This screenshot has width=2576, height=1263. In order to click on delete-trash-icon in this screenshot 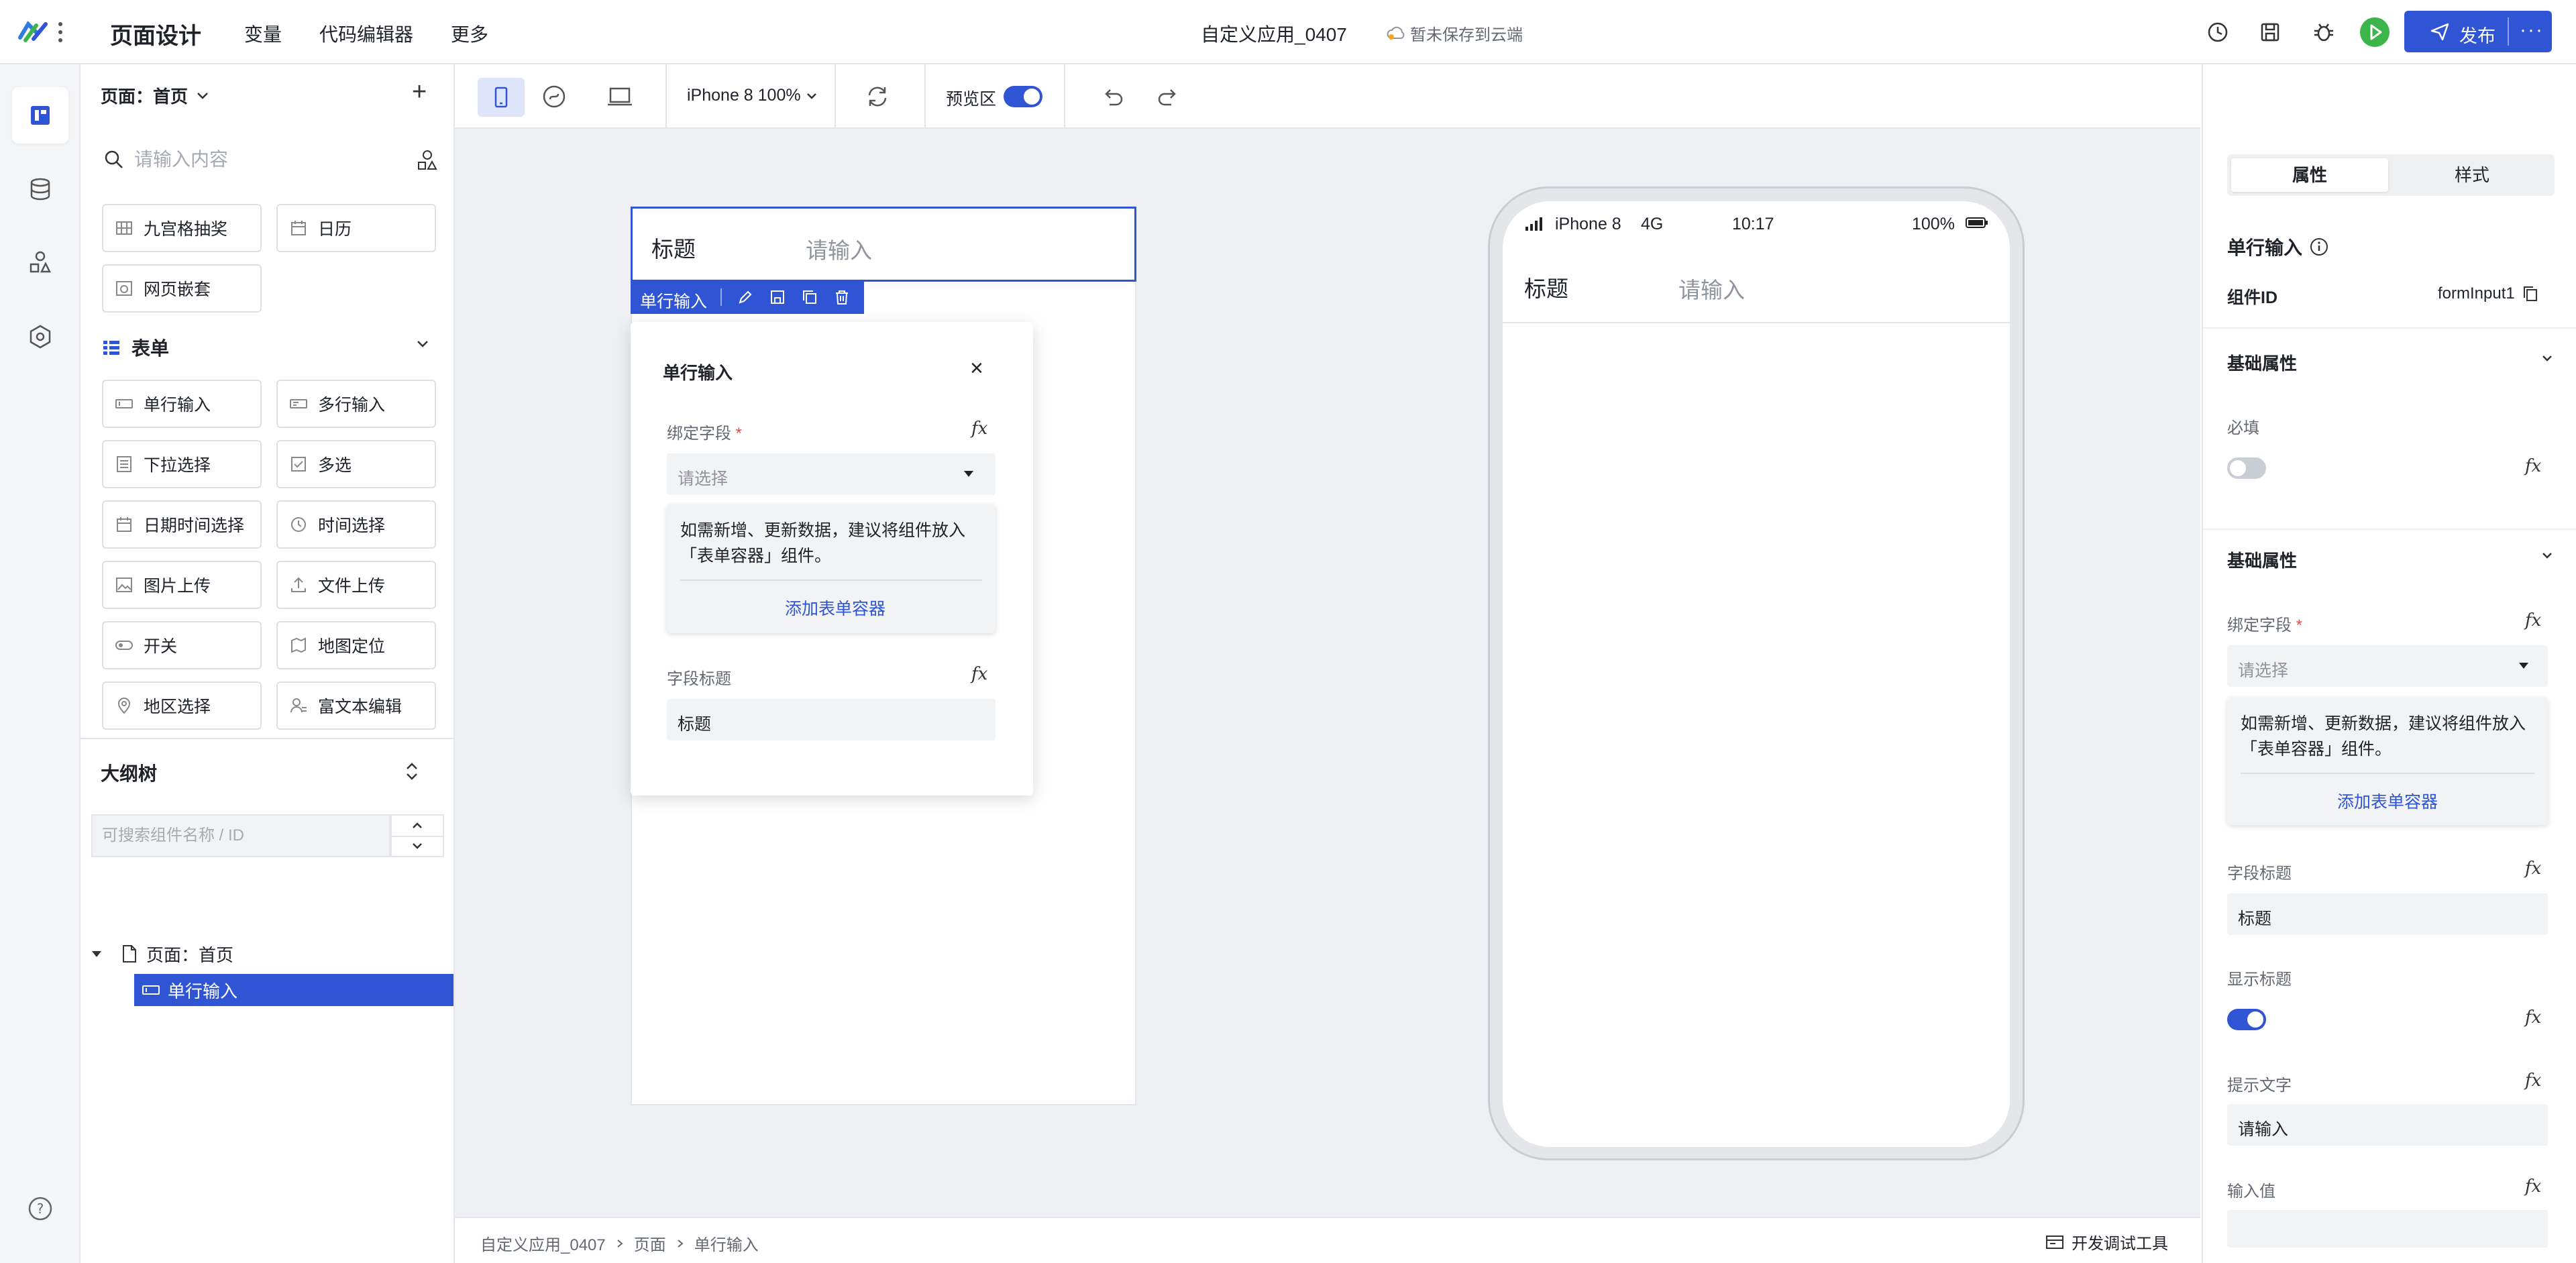, I will do `click(842, 297)`.